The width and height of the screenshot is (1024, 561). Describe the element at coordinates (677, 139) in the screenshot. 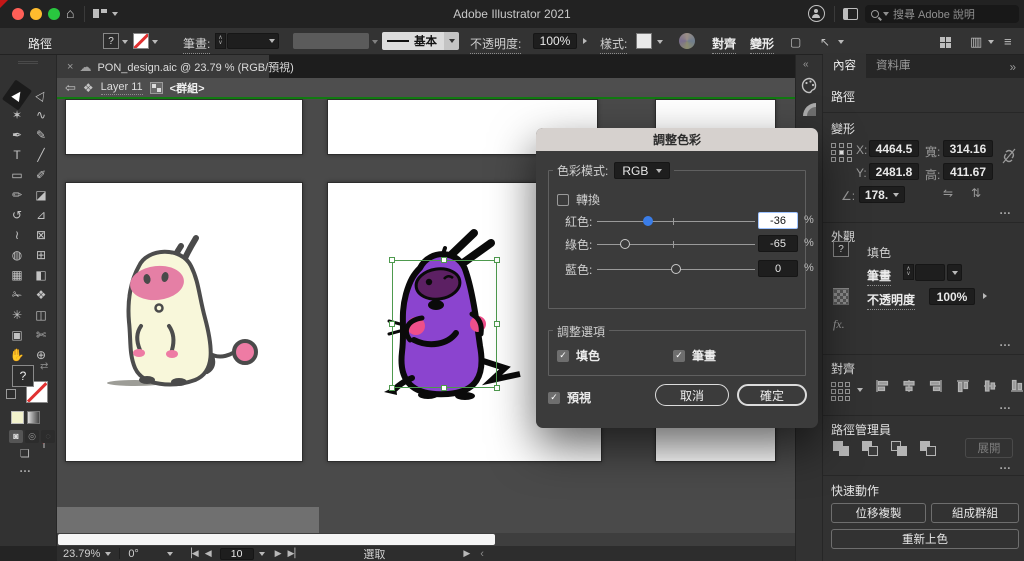

I see `dialog-title-bar: 調整色彩` at that location.